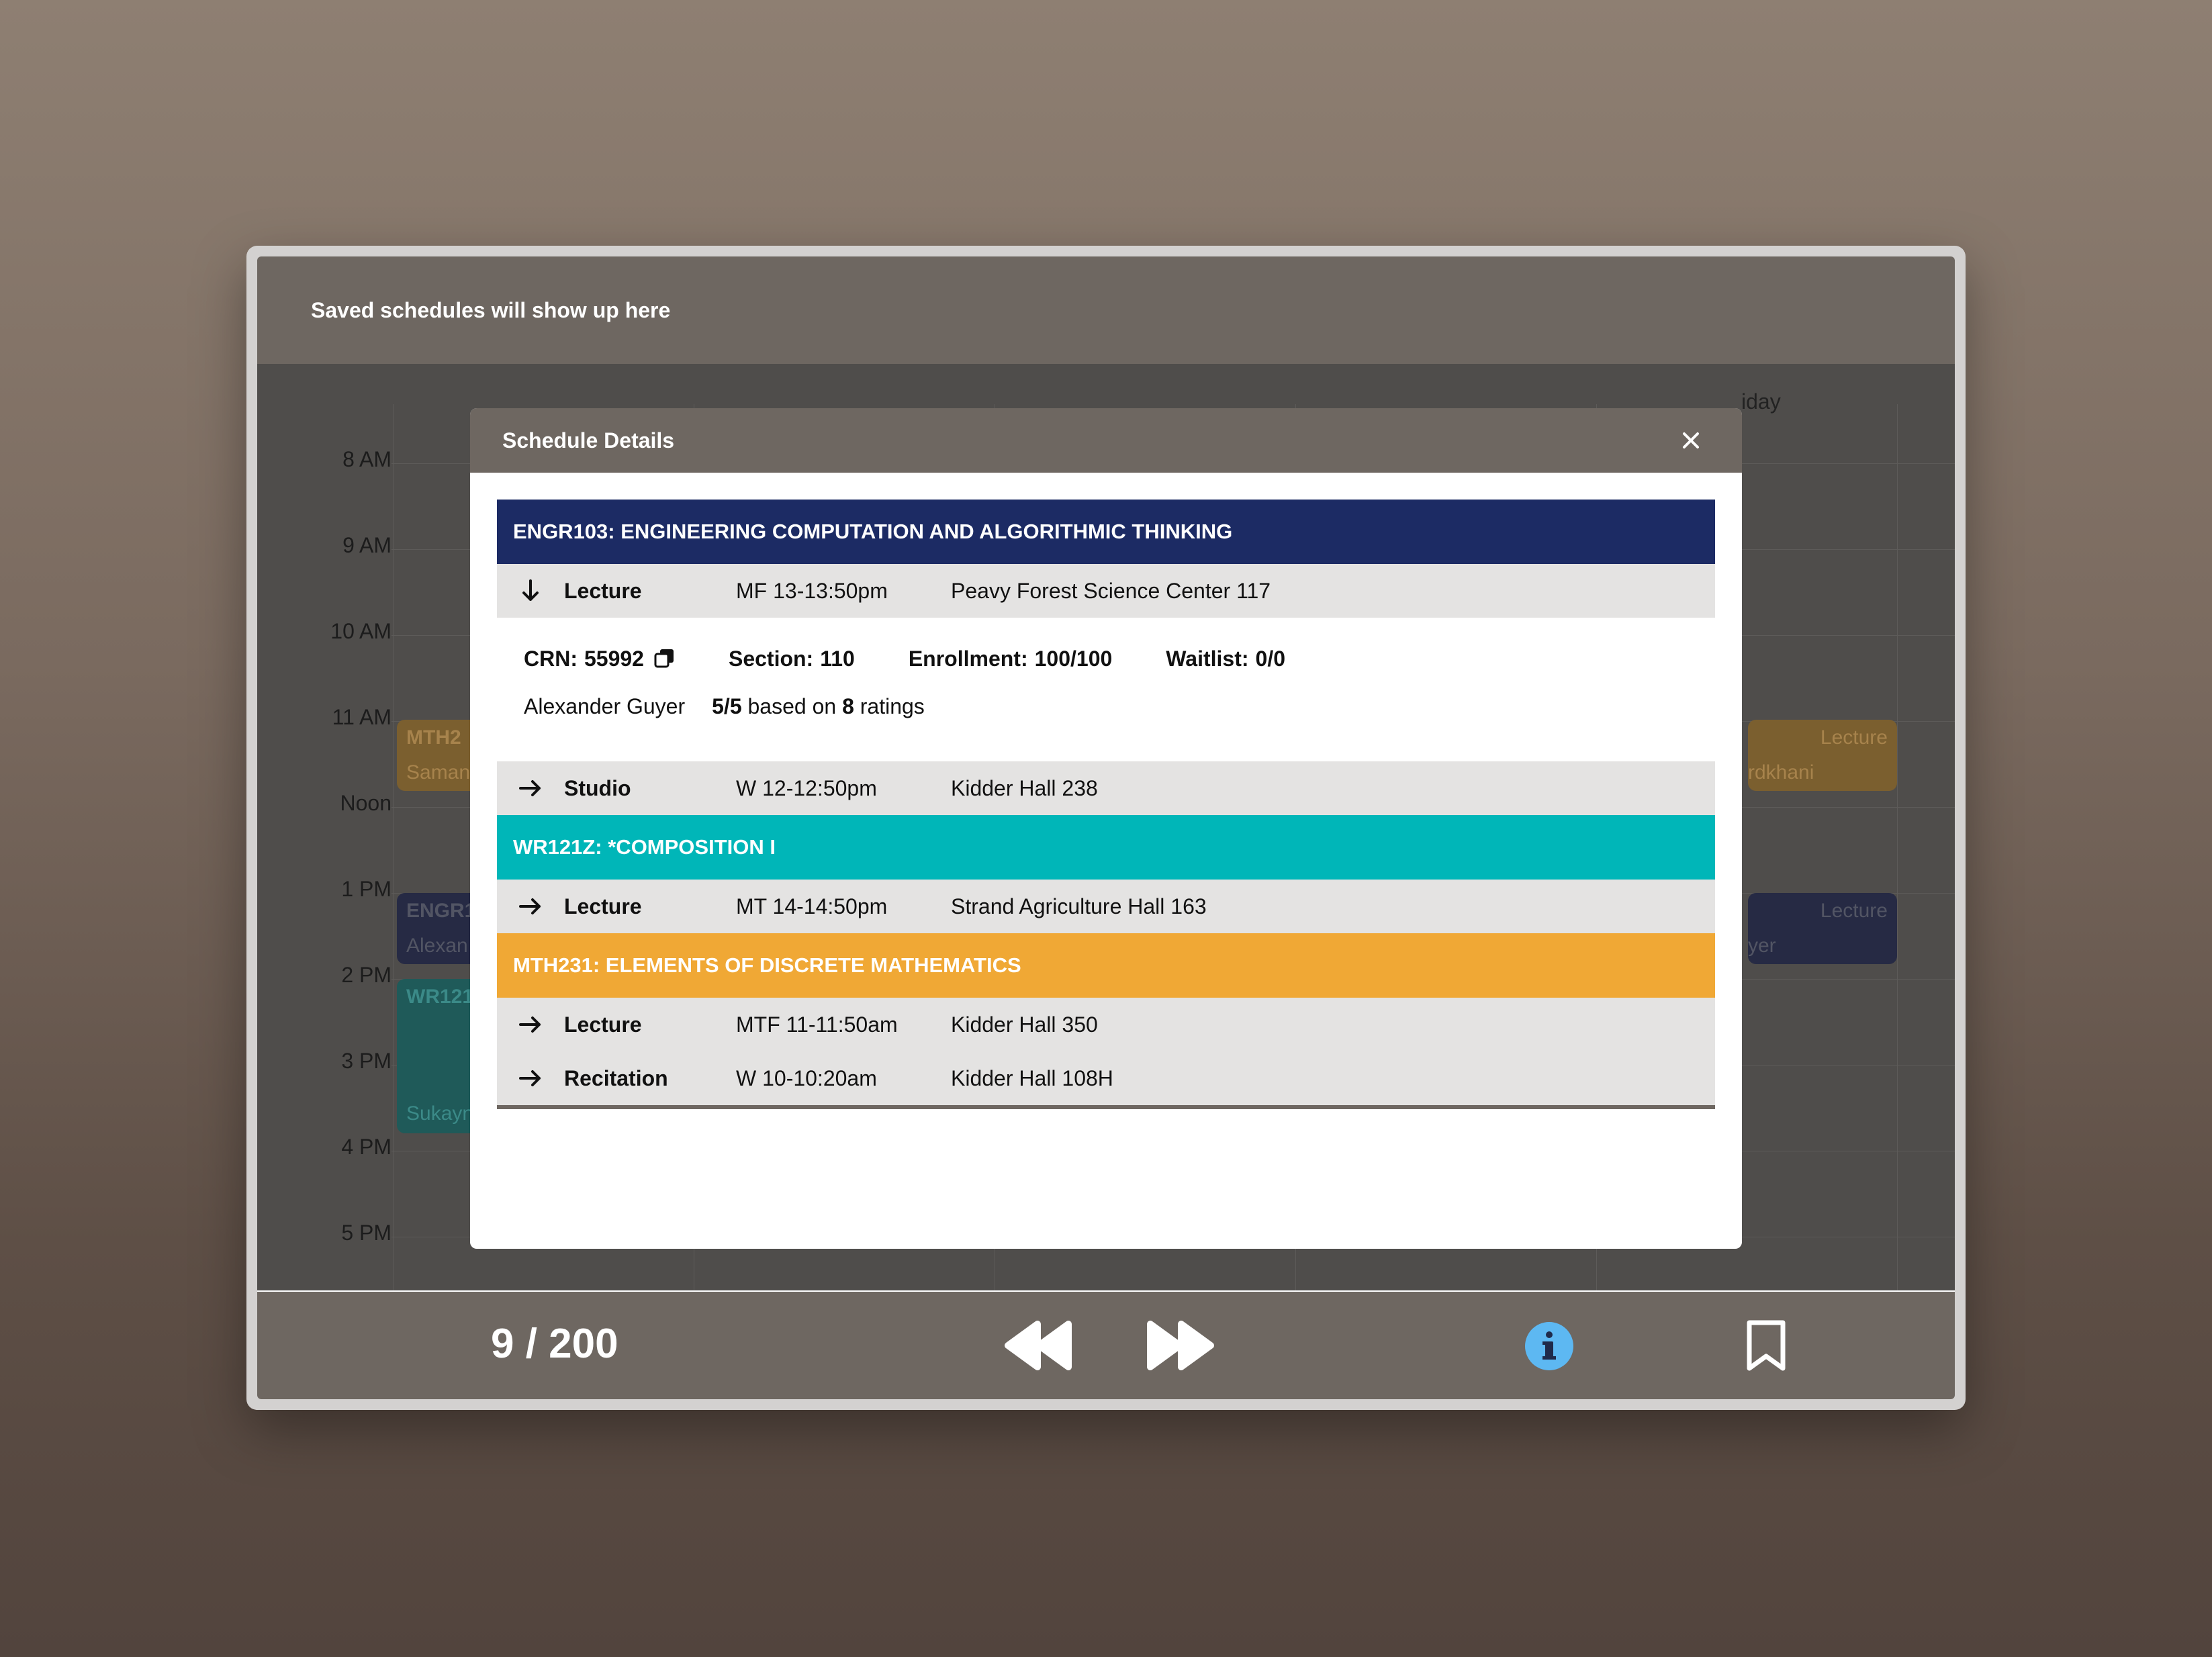 This screenshot has width=2212, height=1657. I want to click on close-icon, so click(1691, 440).